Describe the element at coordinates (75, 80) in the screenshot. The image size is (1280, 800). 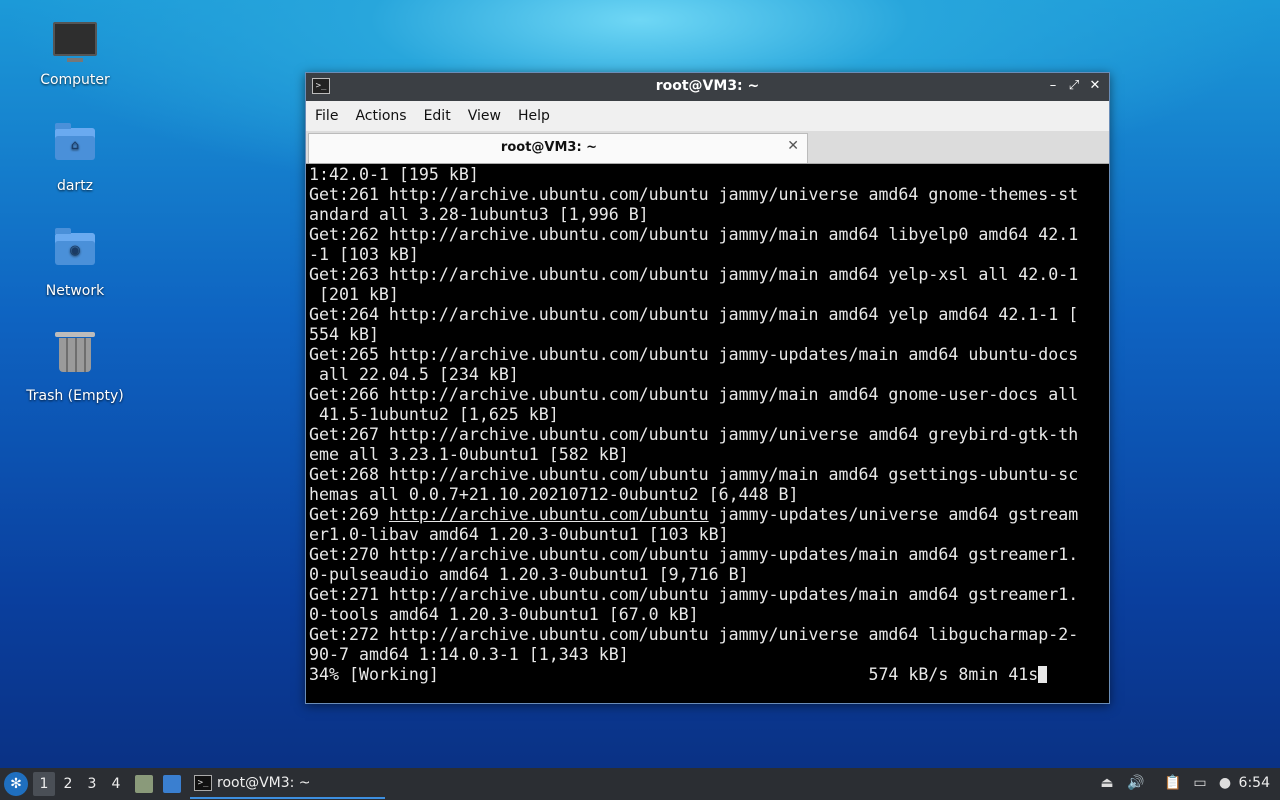
I see `desktop-icon-label: Computer` at that location.